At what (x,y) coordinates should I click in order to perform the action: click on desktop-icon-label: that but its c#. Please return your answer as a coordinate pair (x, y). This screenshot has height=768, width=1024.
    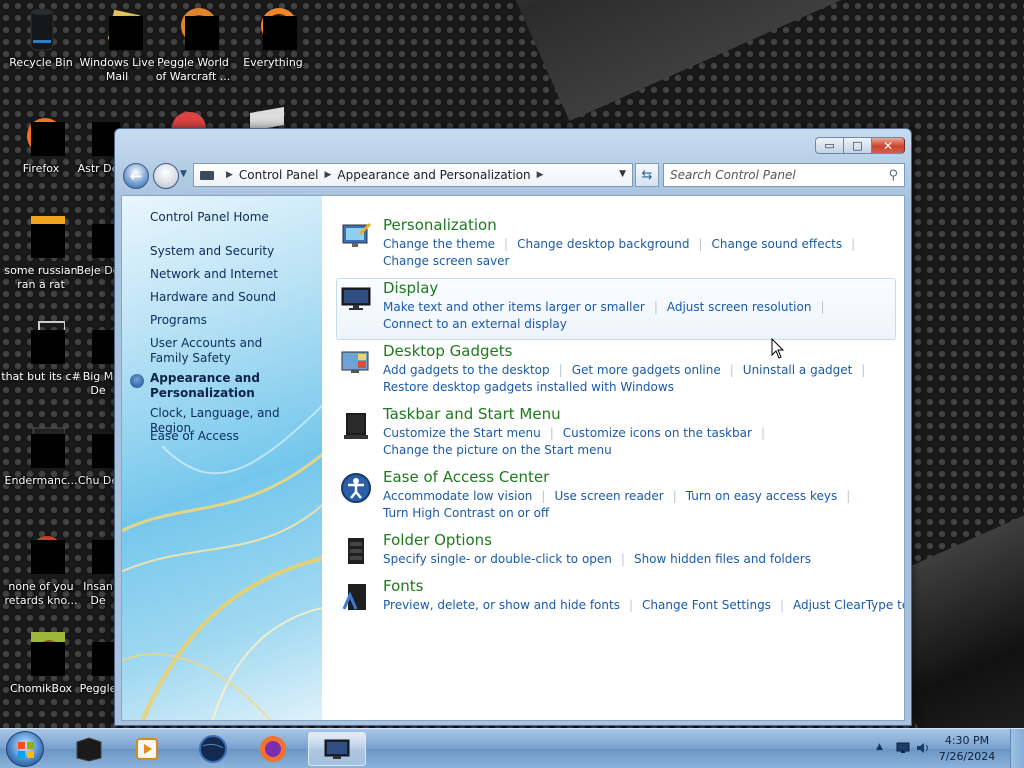
    Looking at the image, I should click on (41, 376).